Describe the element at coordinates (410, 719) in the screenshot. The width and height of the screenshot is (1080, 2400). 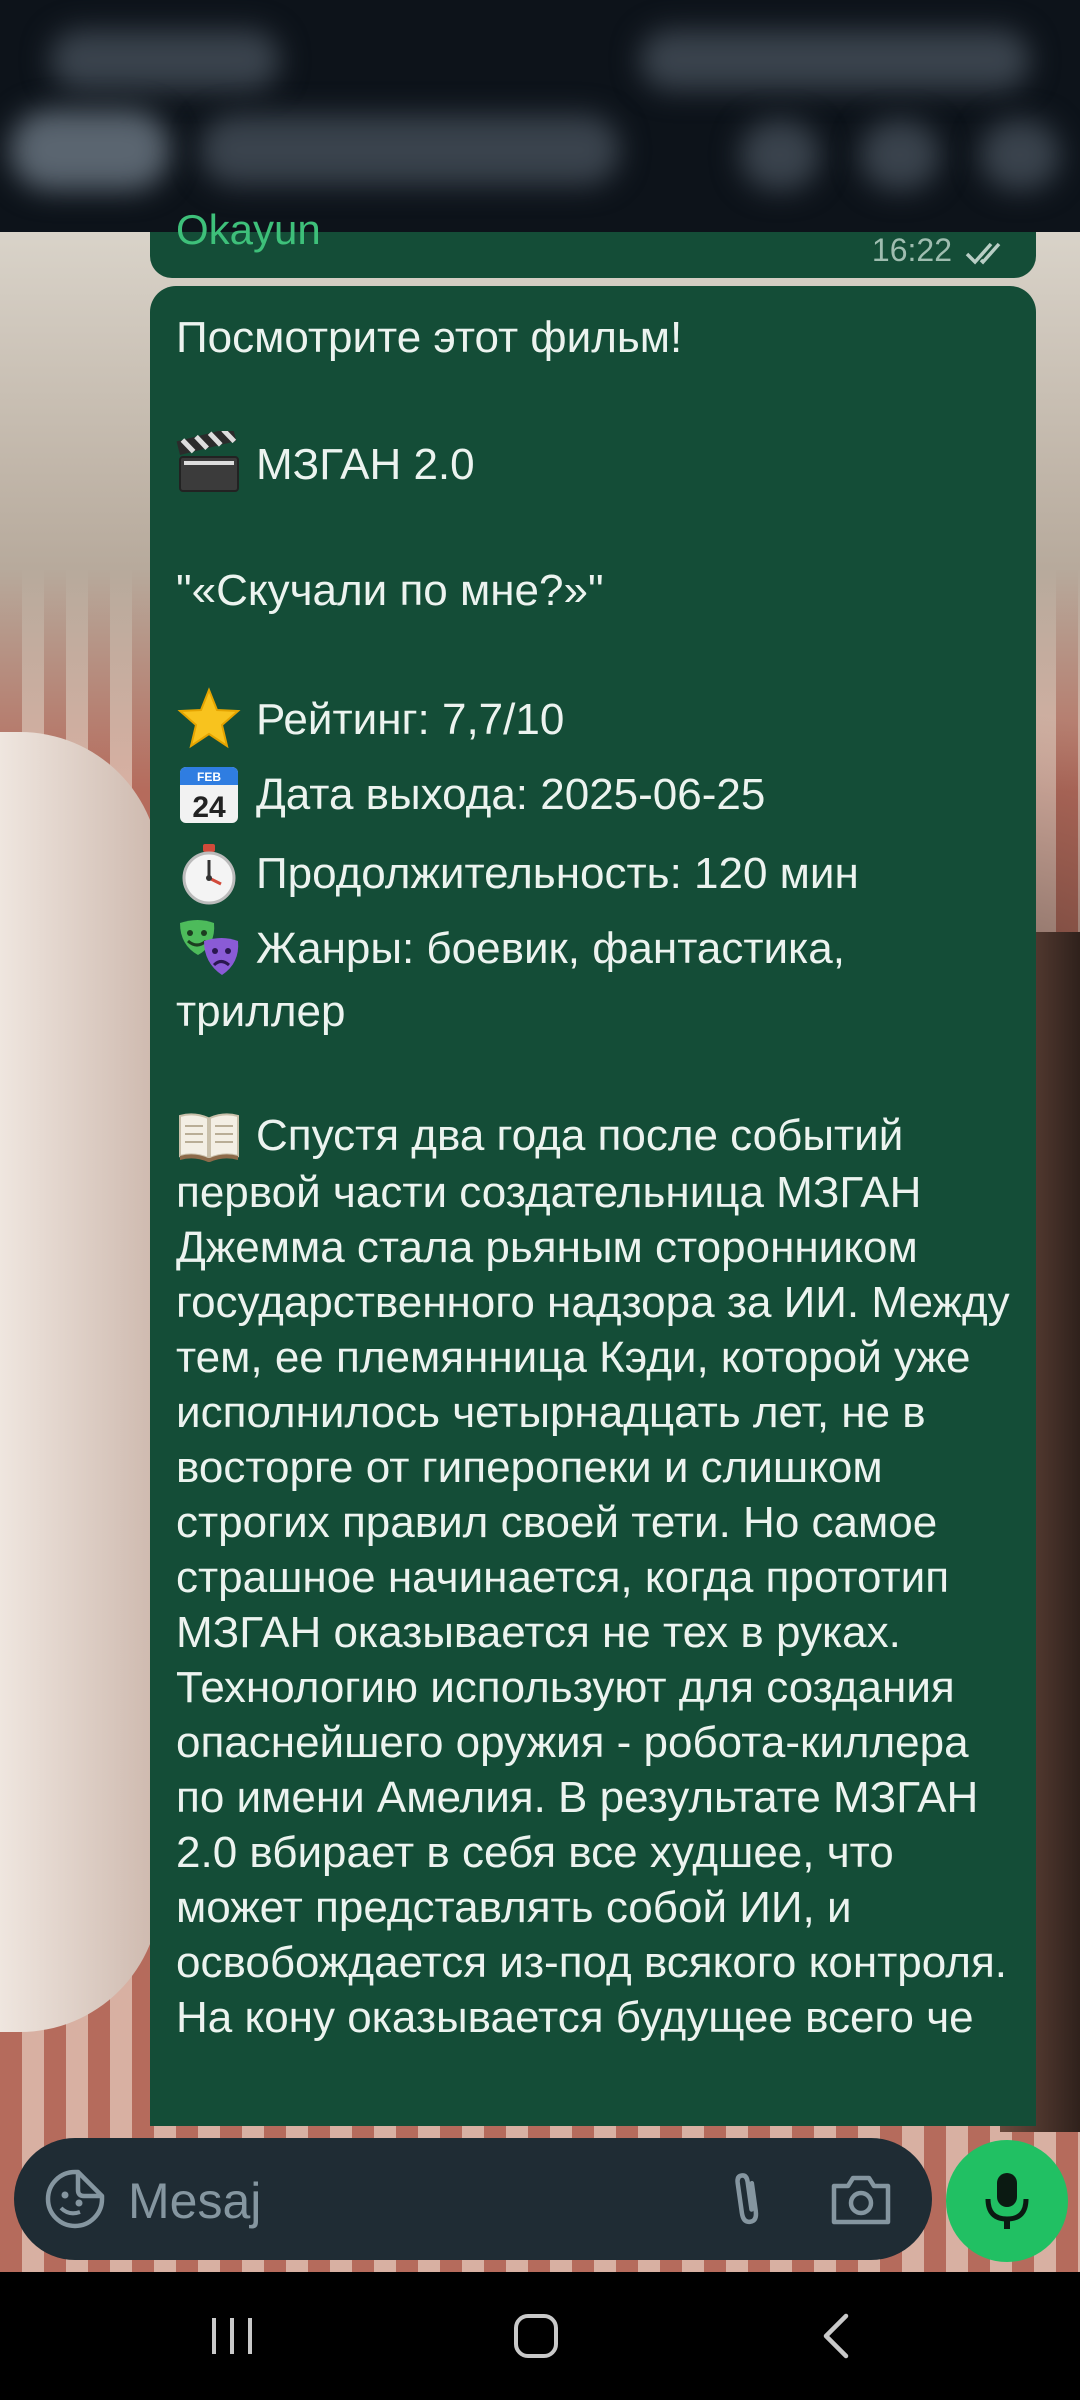
I see `movie-rating: Рейтинг: 7,7/10` at that location.